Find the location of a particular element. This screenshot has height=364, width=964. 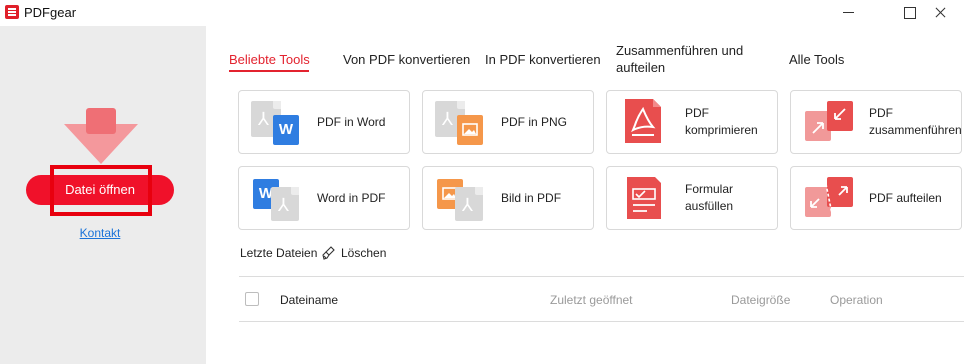

tool-card-word-to-pdf: W ⅄ Word in PDF is located at coordinates (324, 198).